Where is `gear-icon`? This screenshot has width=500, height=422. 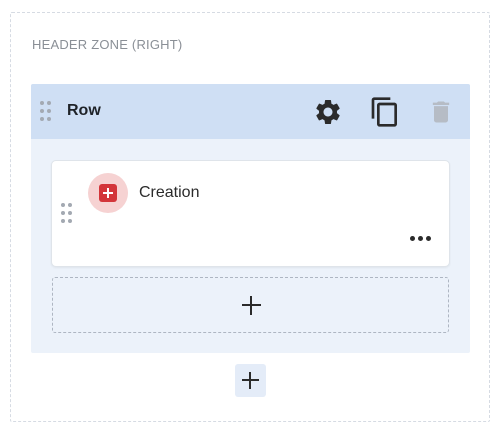
gear-icon is located at coordinates (328, 112).